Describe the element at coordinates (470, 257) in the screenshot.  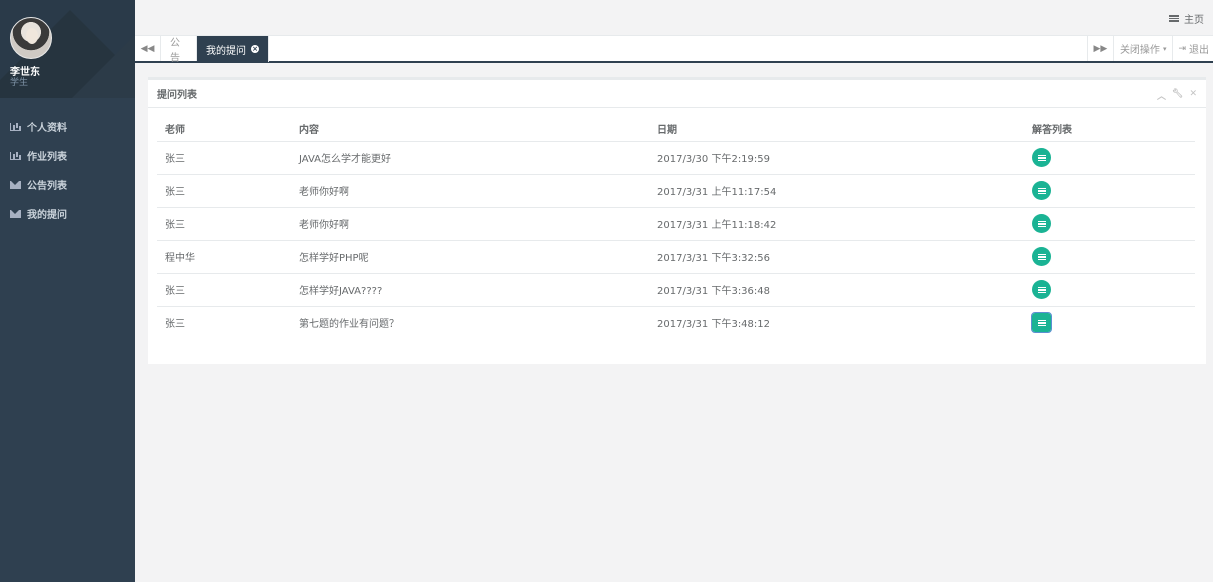
I see `cell-content: 怎样学好PHP呢` at that location.